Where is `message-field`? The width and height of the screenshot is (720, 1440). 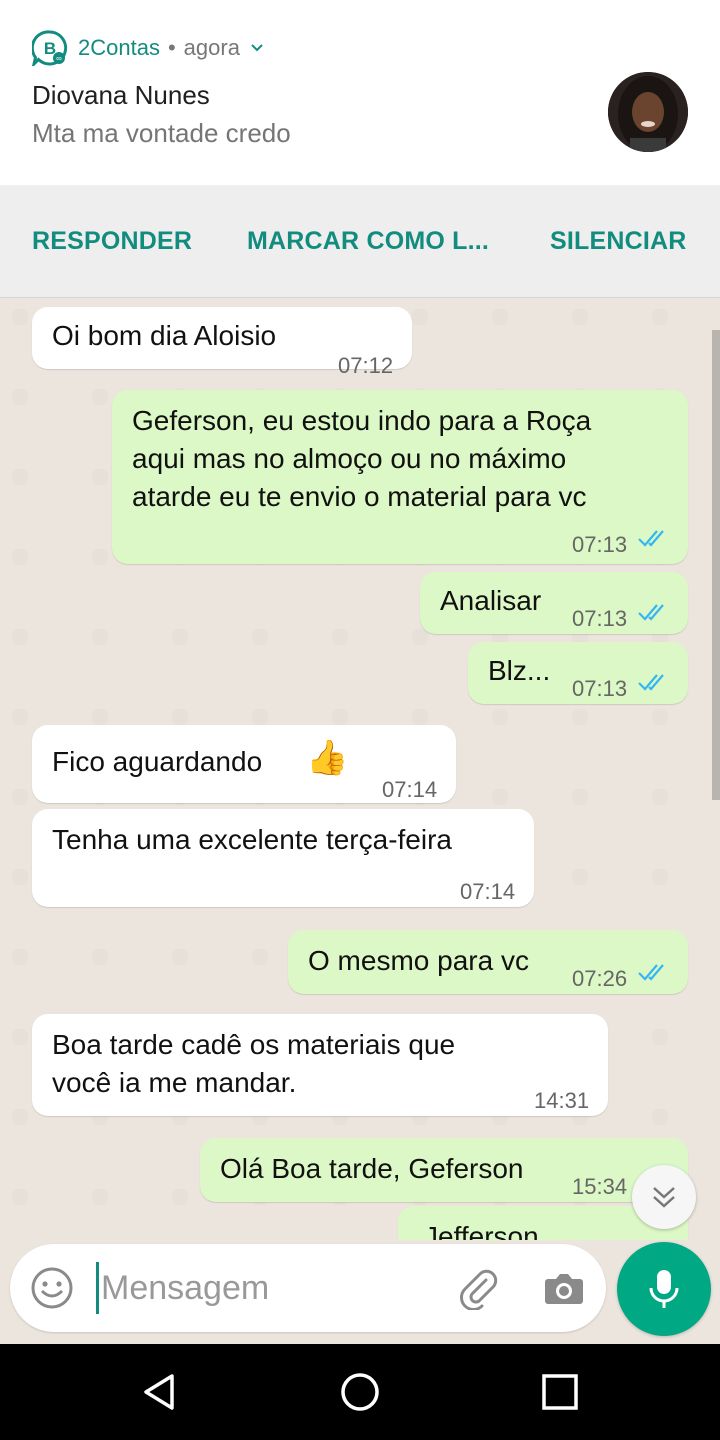
message-field is located at coordinates (308, 1288).